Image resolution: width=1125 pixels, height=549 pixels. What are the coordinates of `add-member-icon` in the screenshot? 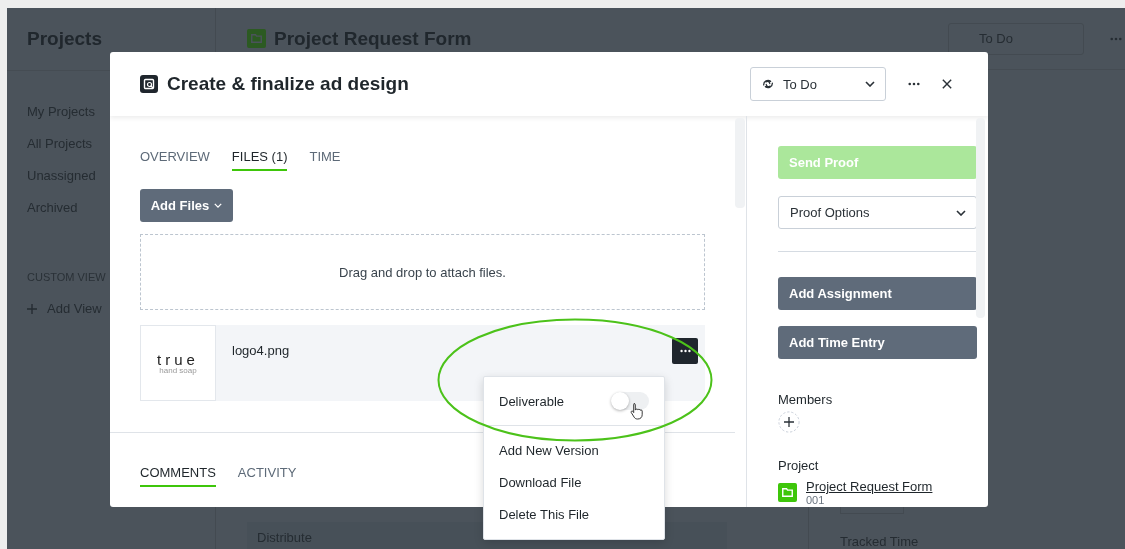 It's located at (789, 422).